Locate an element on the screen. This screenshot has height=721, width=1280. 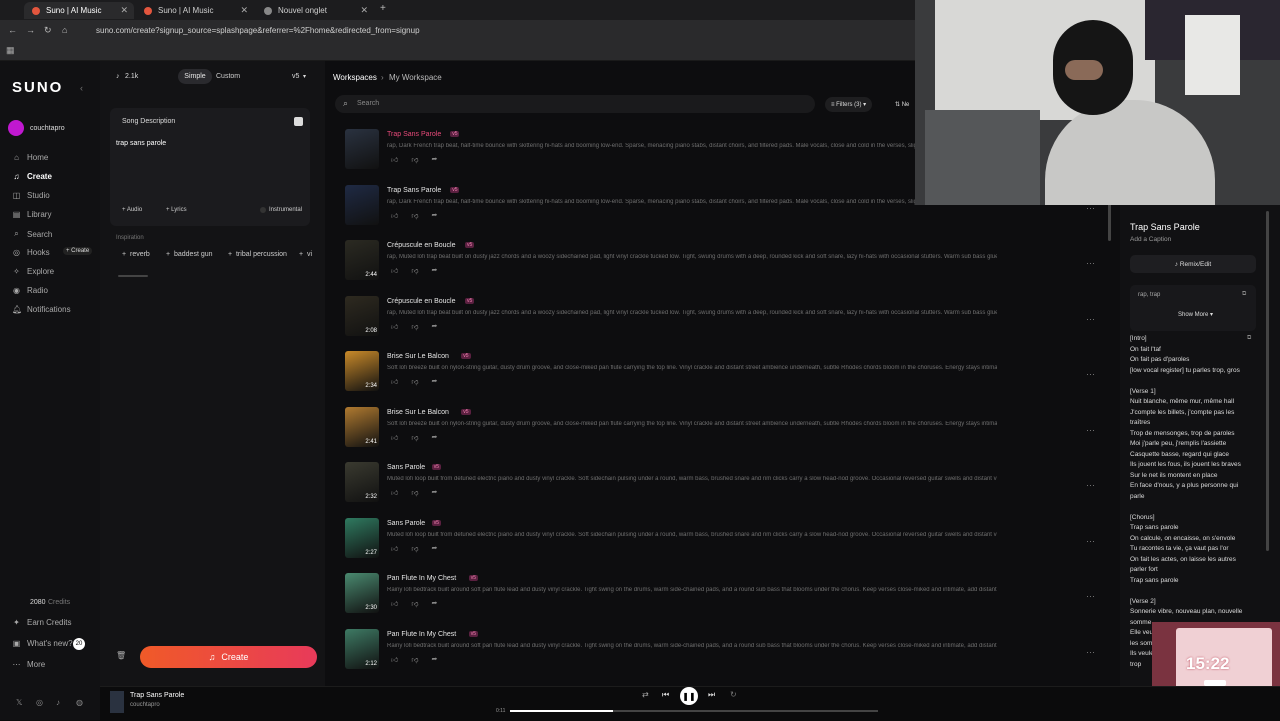
breadcrumb-current: My Workspace is located at coordinates (415, 77).